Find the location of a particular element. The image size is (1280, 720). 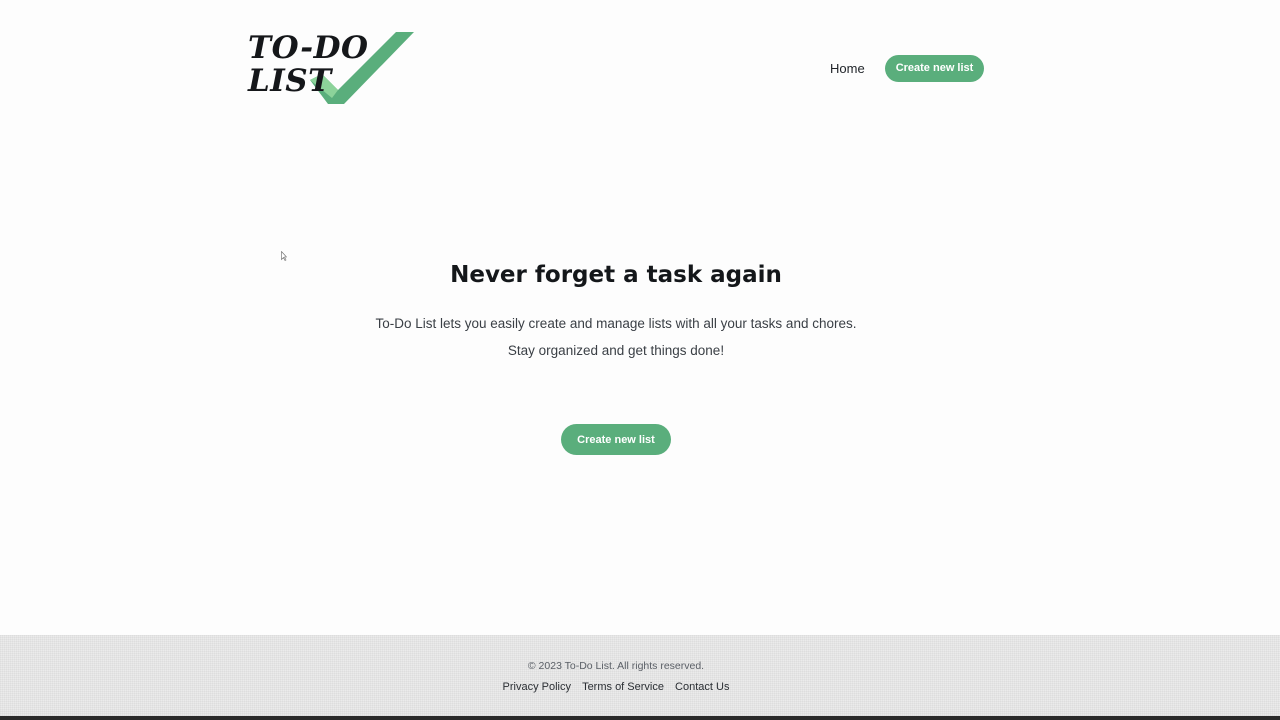

hero-title: Never forget a task again is located at coordinates (616, 275).